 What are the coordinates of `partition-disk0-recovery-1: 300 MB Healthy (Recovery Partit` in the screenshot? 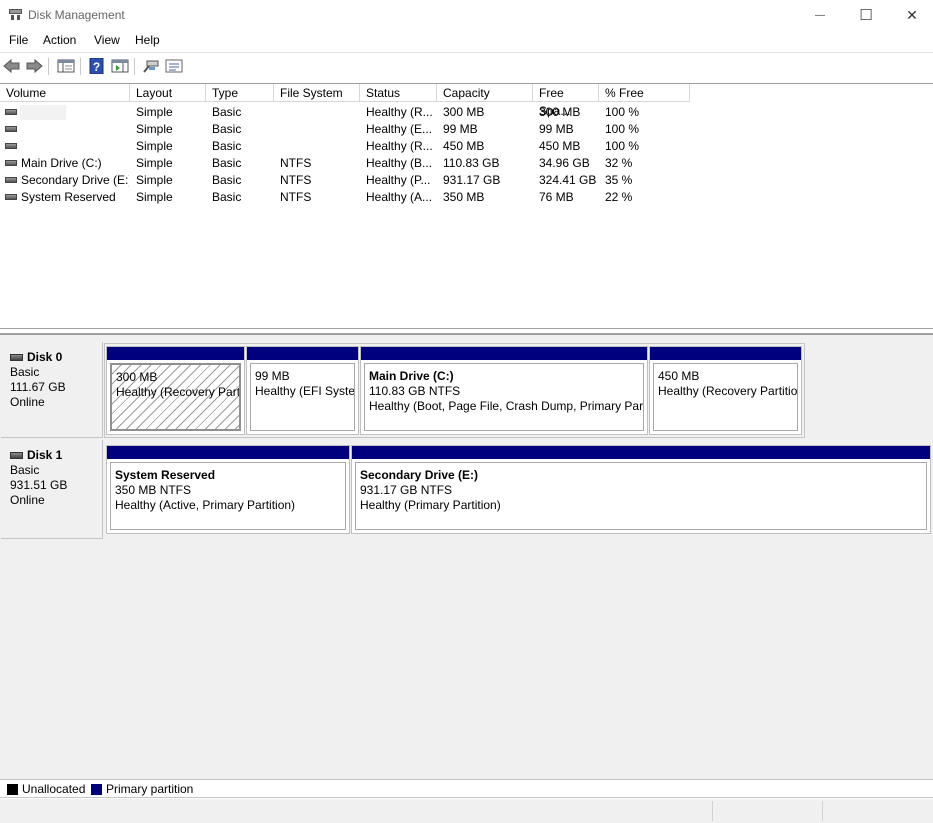 It's located at (175, 390).